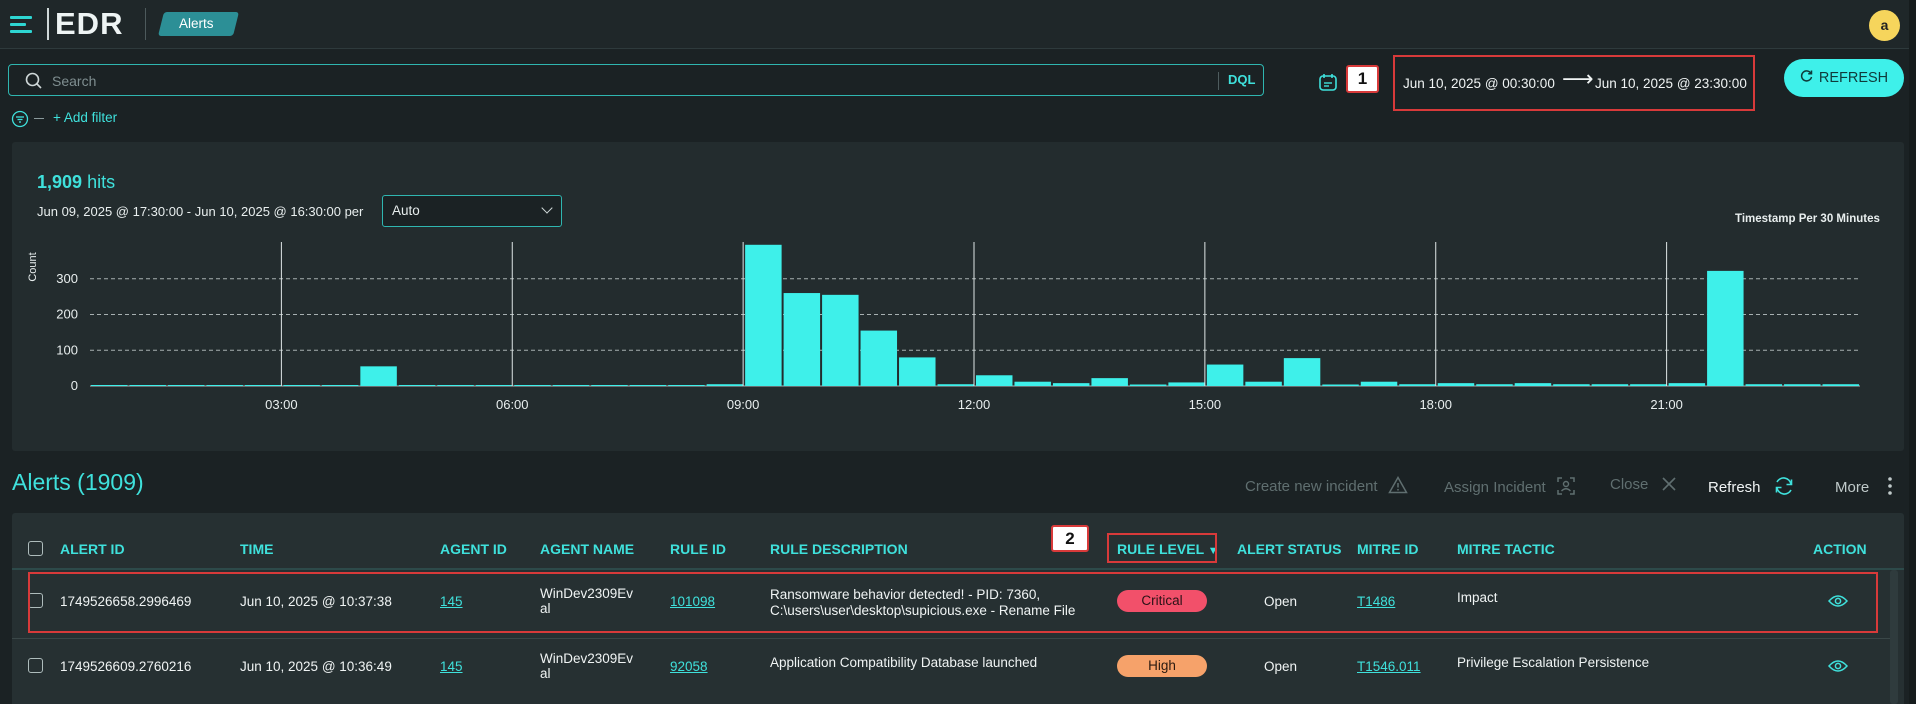 This screenshot has height=704, width=1916. What do you see at coordinates (1751, 486) in the screenshot?
I see `refresh-table-button: Refresh` at bounding box center [1751, 486].